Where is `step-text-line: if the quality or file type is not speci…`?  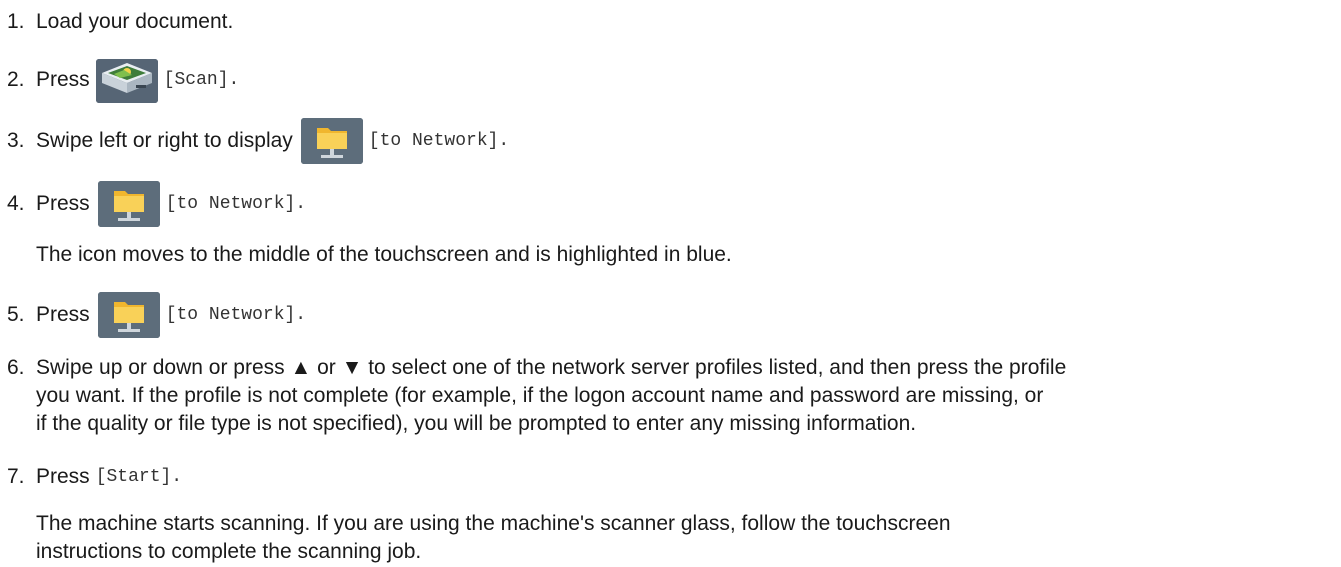
step-text-line: if the quality or file type is not speci… is located at coordinates (476, 423).